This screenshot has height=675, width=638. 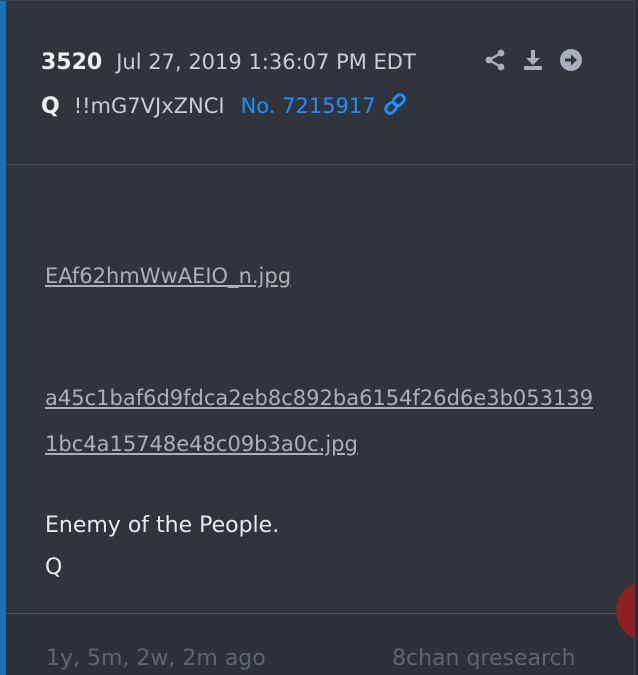 What do you see at coordinates (72, 62) in the screenshot?
I see `post-number: 3520` at bounding box center [72, 62].